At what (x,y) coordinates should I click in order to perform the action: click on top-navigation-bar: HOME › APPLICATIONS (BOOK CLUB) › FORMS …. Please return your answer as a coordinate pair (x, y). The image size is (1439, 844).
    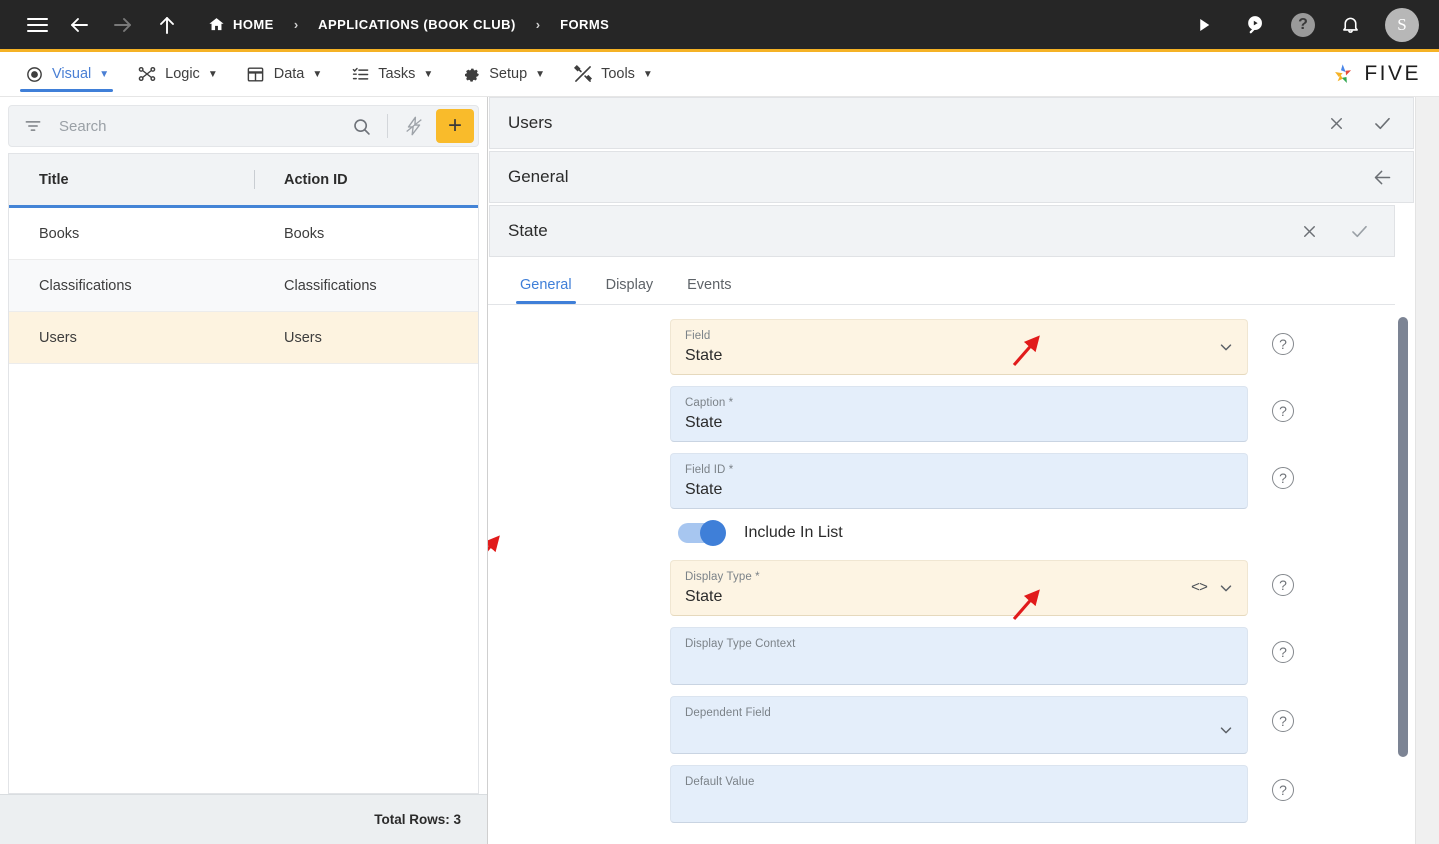
    Looking at the image, I should click on (719, 26).